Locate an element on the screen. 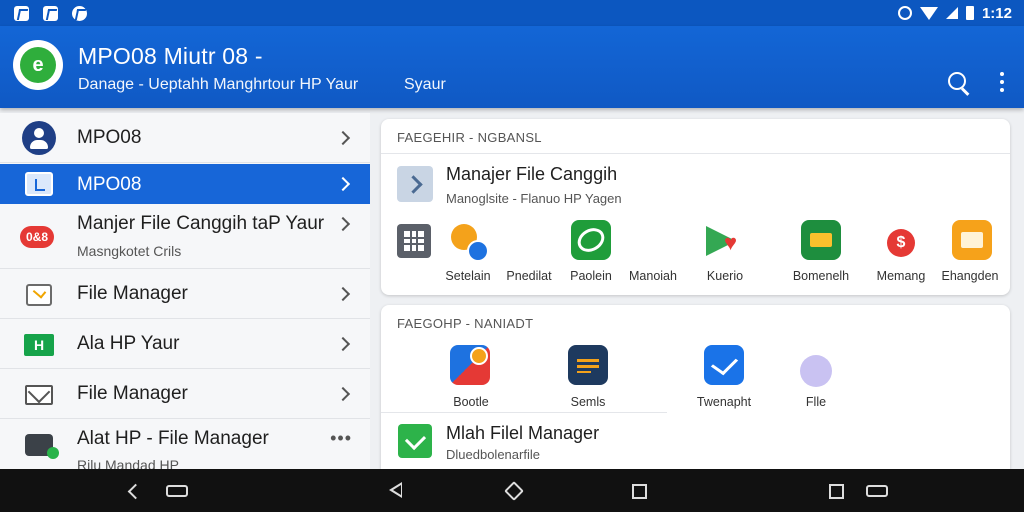 The image size is (1024, 512). file-manager-feature-icon is located at coordinates (415, 184).